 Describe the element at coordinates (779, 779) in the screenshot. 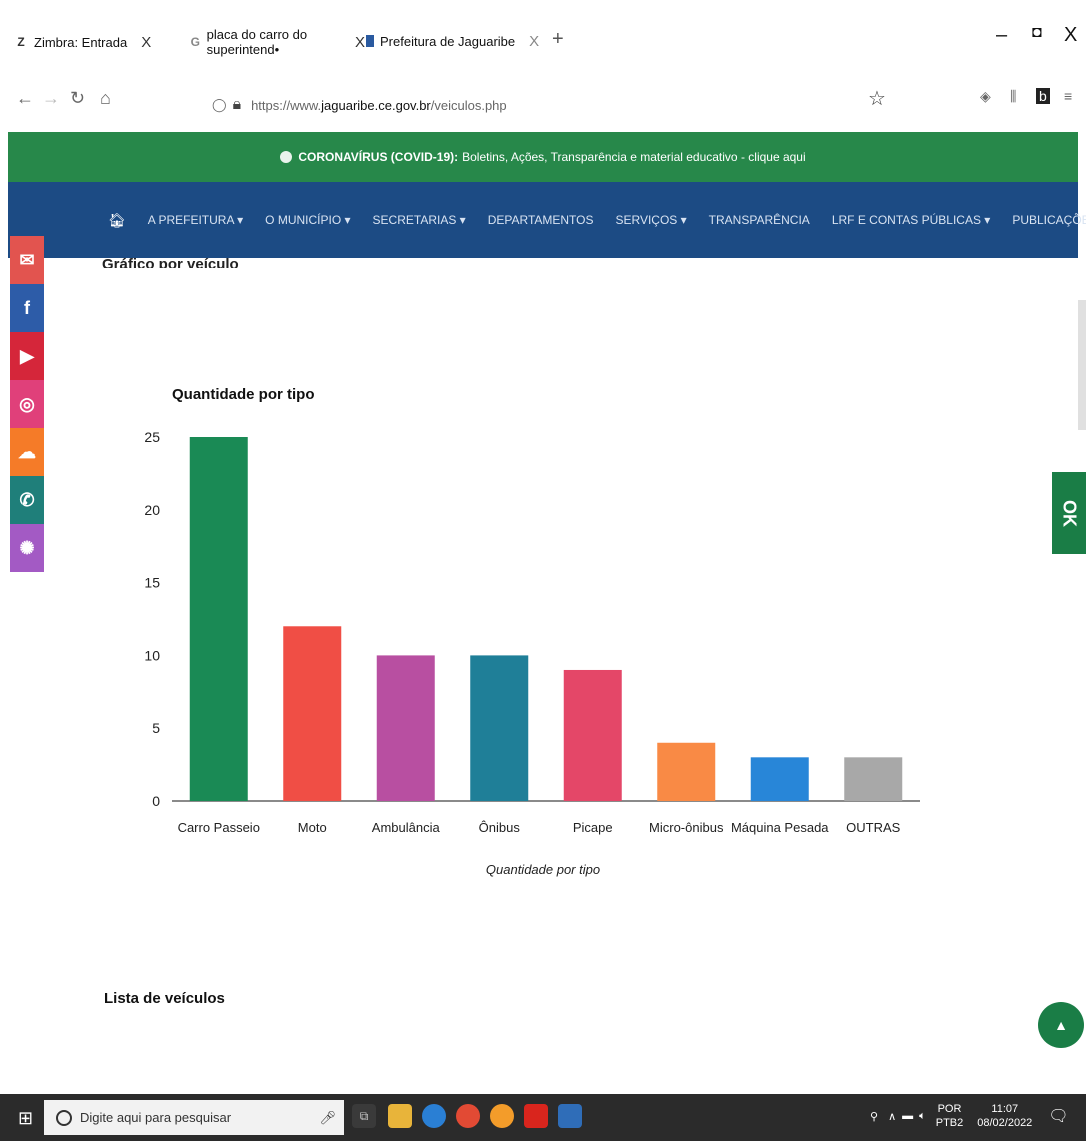

I see `bar-máquina-pesada` at that location.